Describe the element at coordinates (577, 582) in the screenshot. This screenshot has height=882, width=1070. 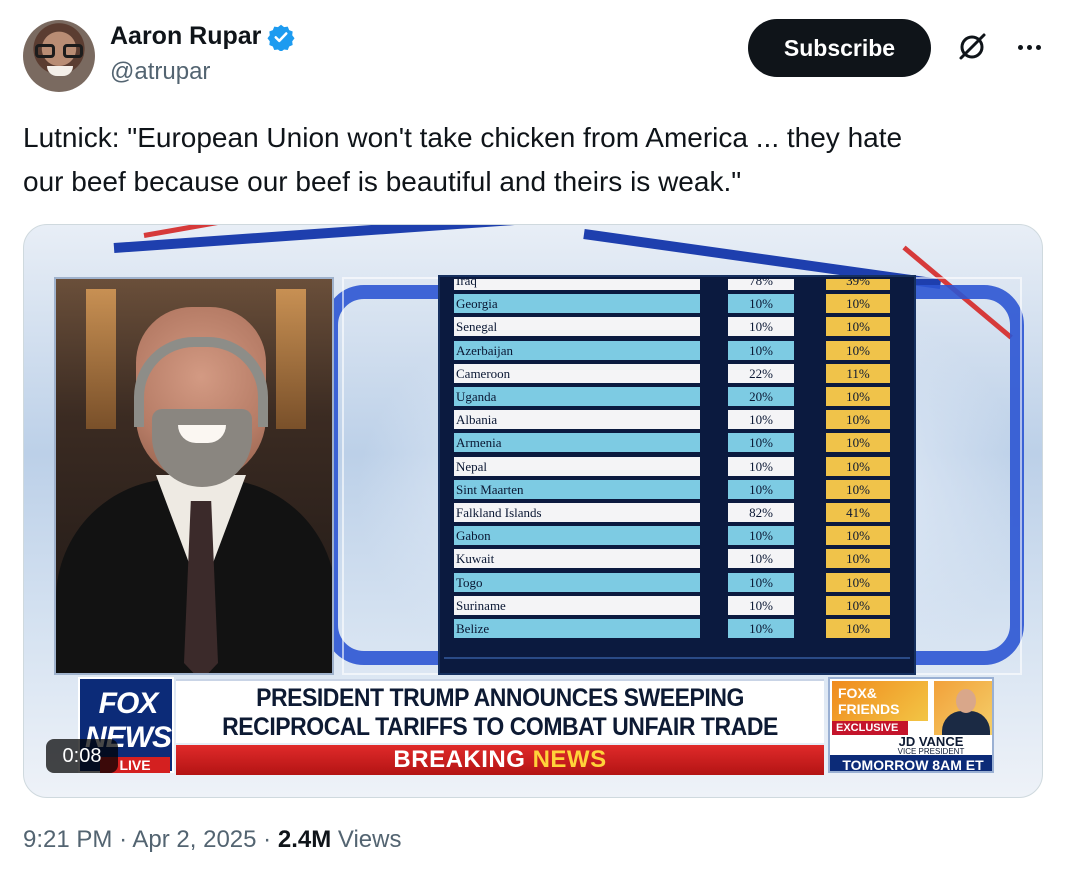
I see `tariff-country: Togo` at that location.